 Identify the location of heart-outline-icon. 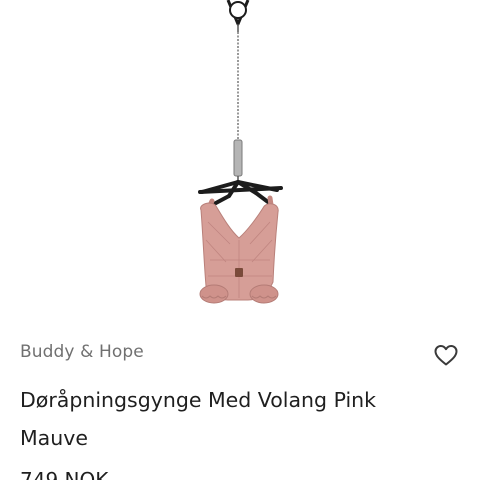
(446, 355).